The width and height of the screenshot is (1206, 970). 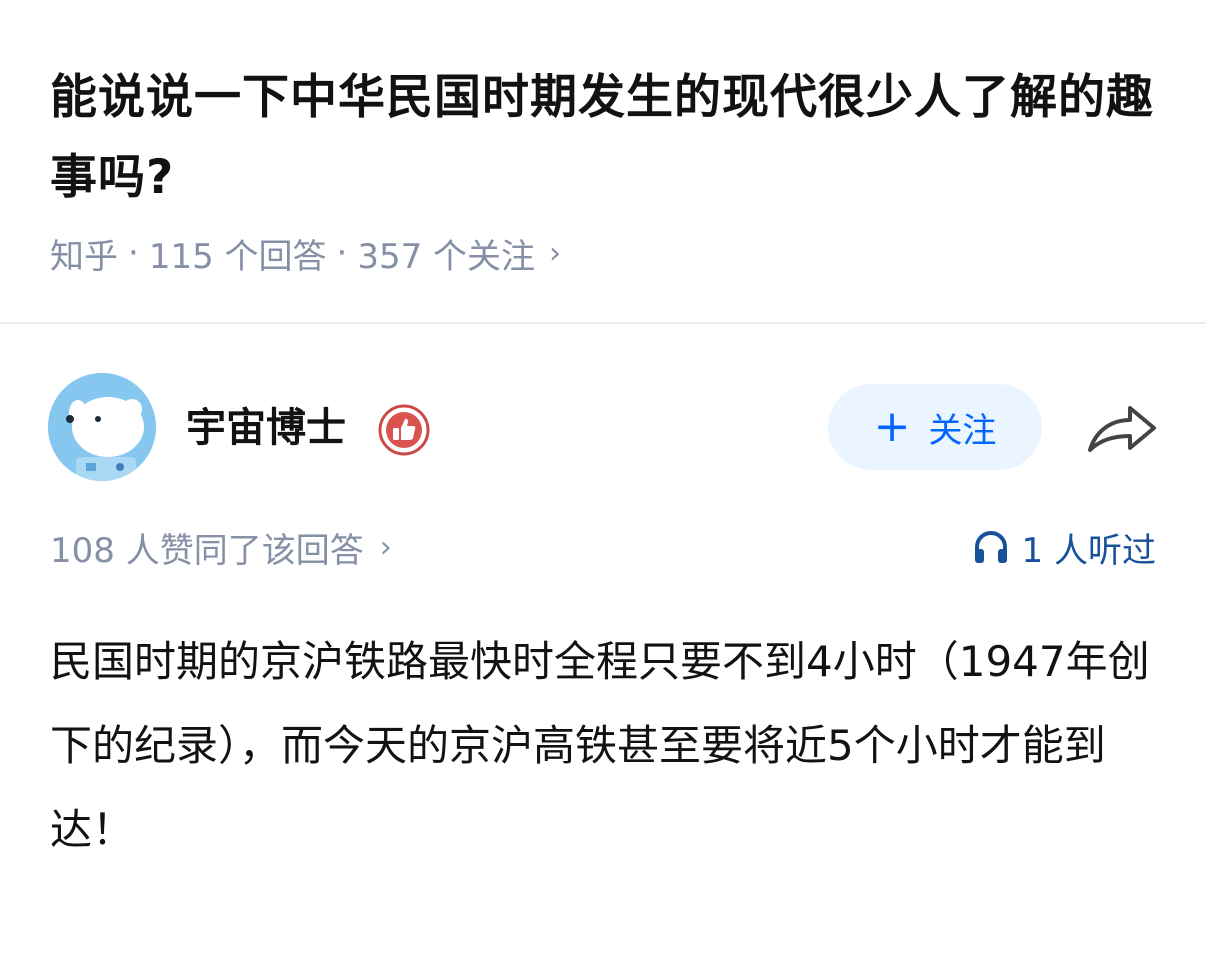 What do you see at coordinates (84, 256) in the screenshot?
I see `site-name: 知乎` at bounding box center [84, 256].